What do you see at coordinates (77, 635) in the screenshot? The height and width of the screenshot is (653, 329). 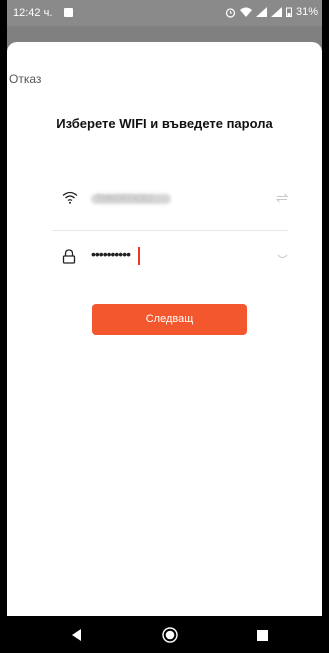 I see `back-icon` at bounding box center [77, 635].